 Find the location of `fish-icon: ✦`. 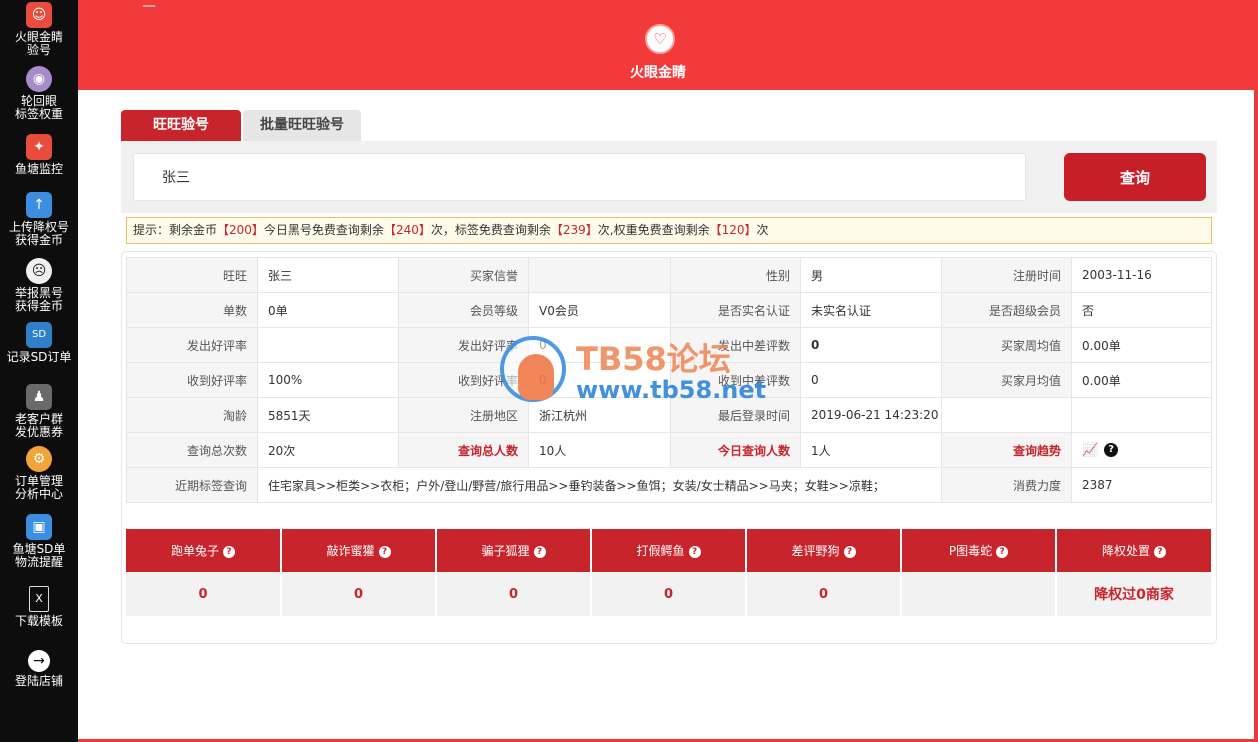

fish-icon: ✦ is located at coordinates (39, 147).